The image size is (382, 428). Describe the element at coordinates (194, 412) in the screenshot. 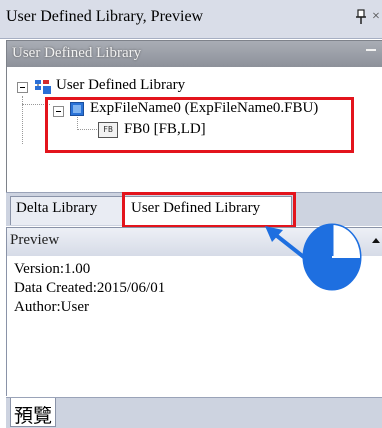

I see `bottom-tab-strip` at that location.